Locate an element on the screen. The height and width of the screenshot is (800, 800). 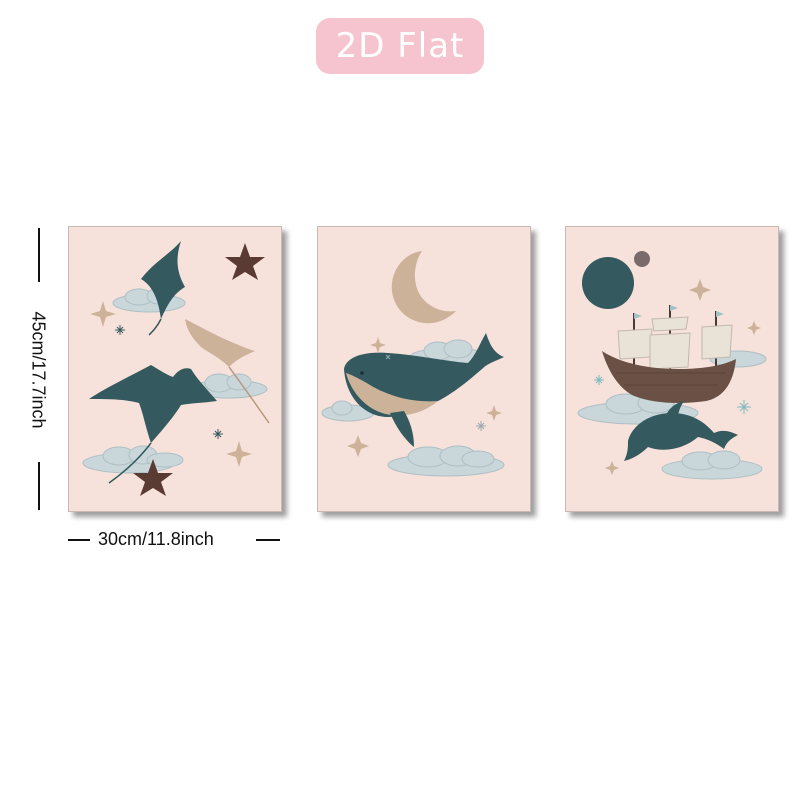
poster-manta-rays is located at coordinates (175, 369).